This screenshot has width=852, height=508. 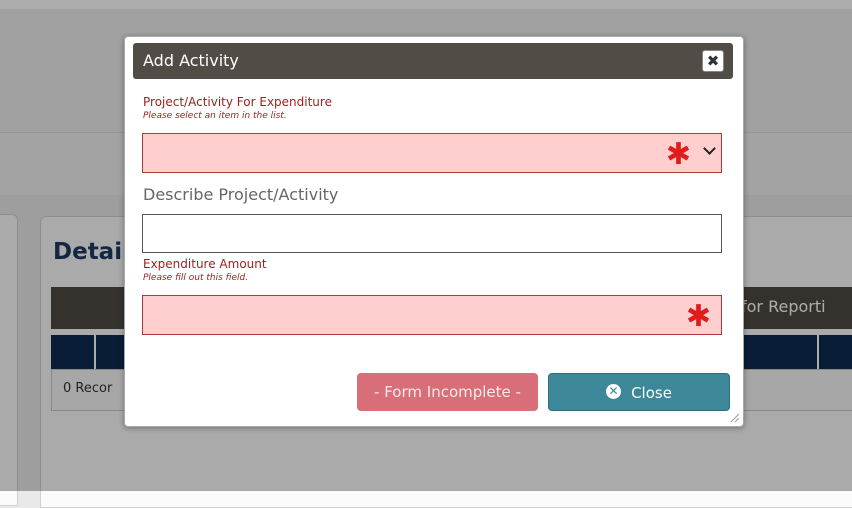 I want to click on expenditure-amount-input: ✱, so click(x=432, y=315).